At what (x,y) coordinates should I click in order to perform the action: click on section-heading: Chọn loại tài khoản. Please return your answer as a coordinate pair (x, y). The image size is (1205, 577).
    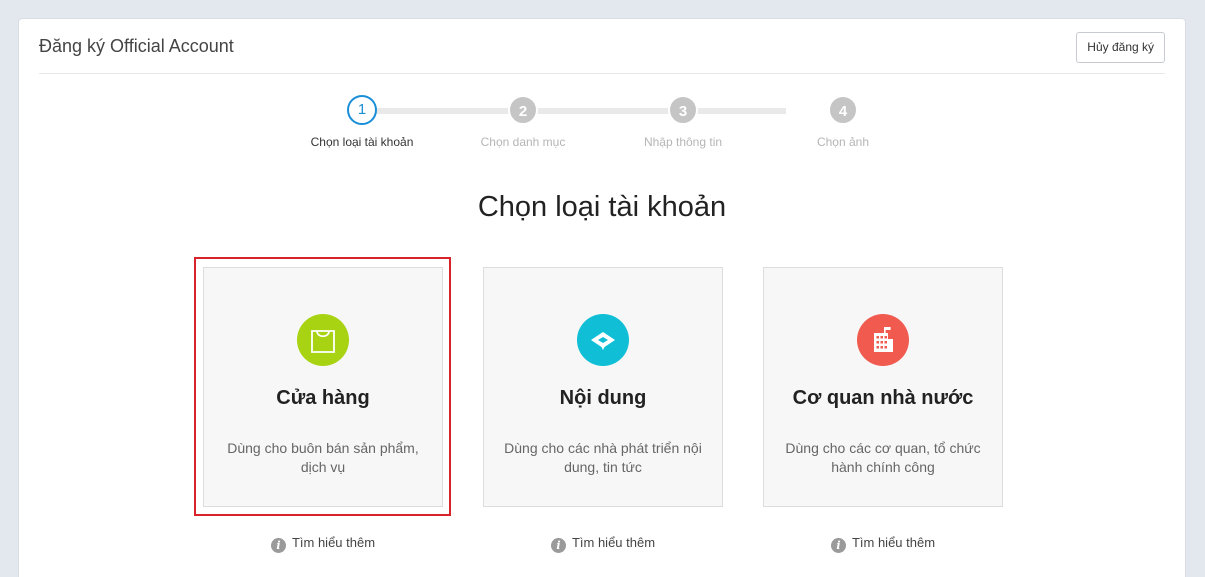
    Looking at the image, I should click on (602, 207).